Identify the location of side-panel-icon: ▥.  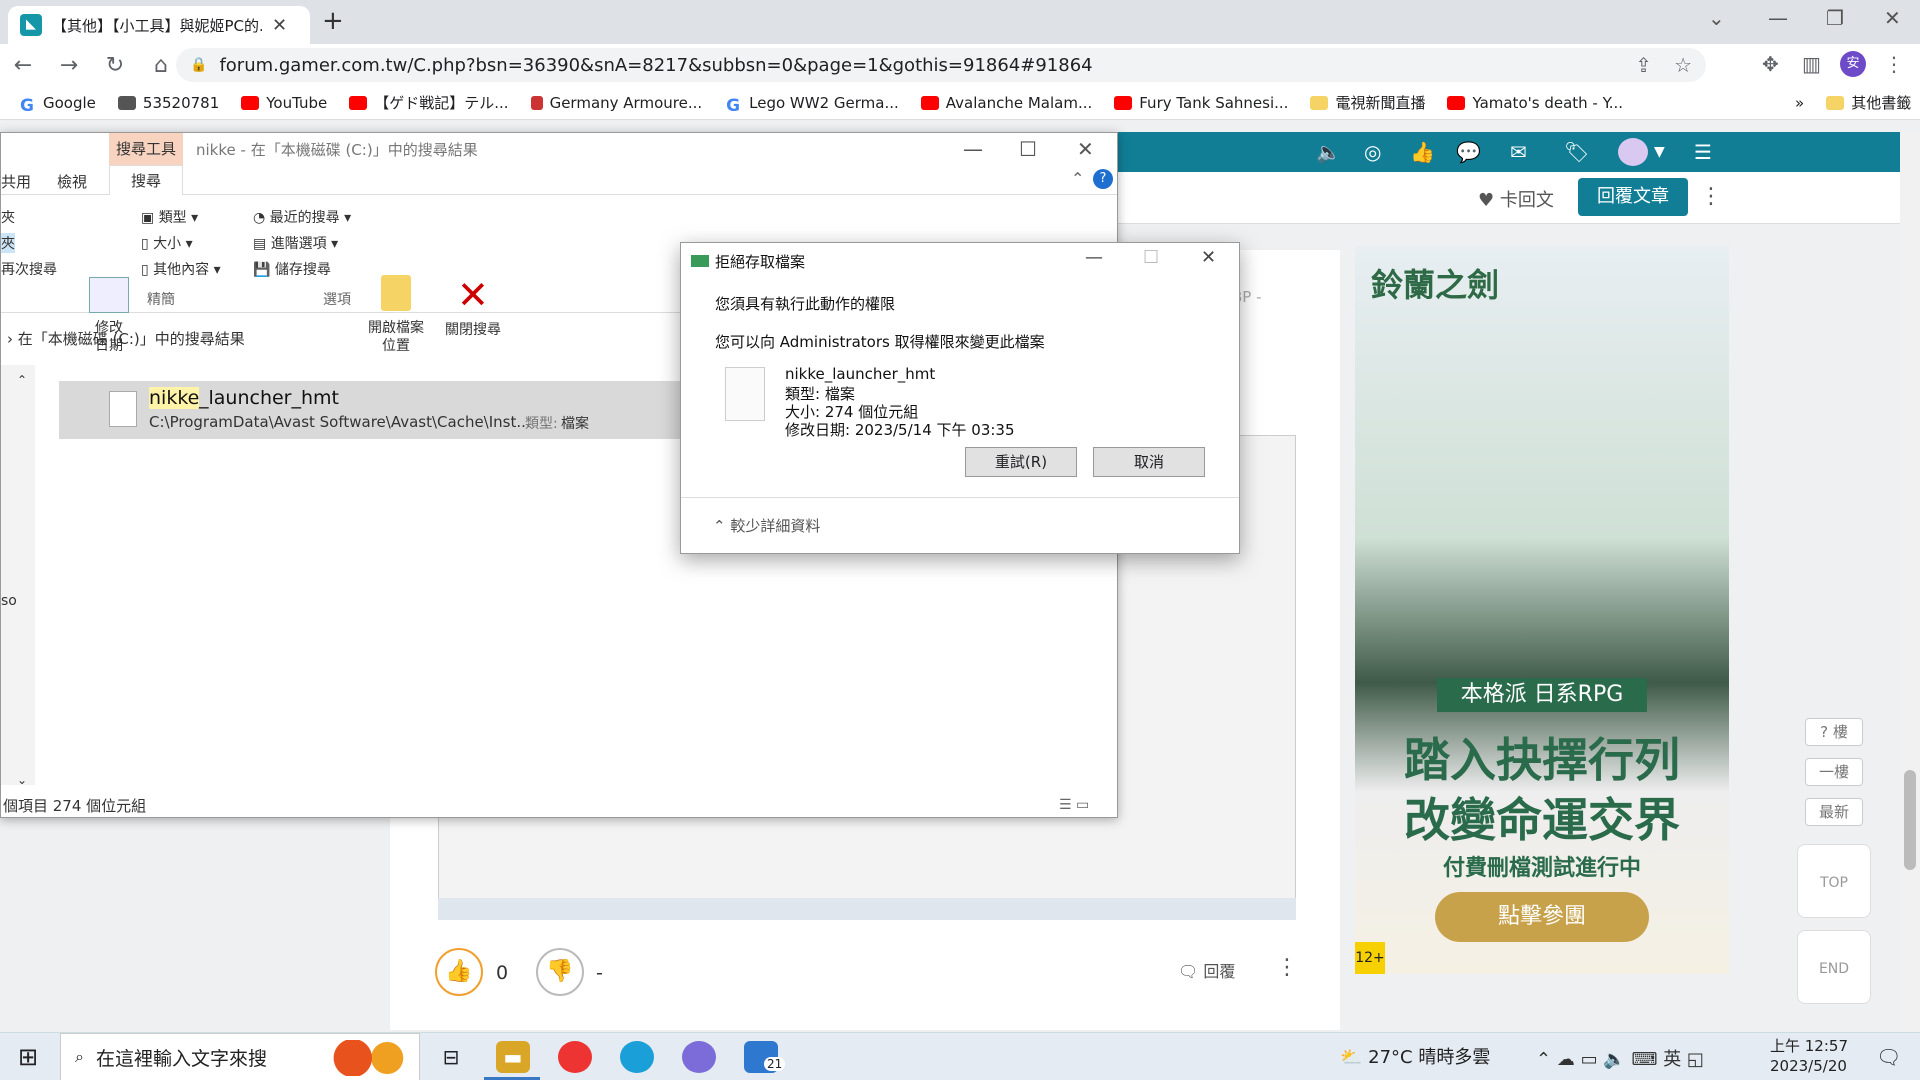
(1811, 64).